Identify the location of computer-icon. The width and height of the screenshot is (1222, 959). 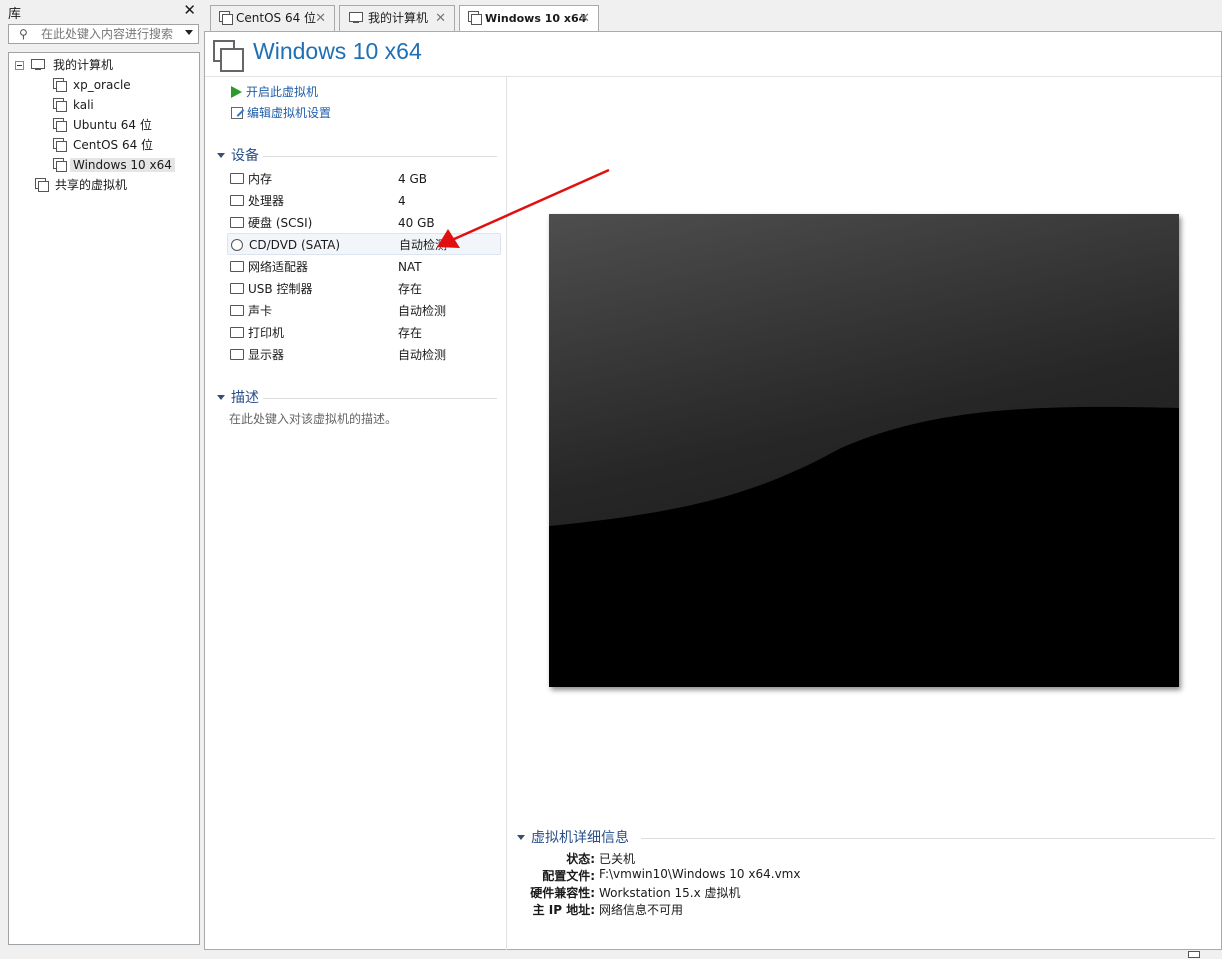
(356, 18).